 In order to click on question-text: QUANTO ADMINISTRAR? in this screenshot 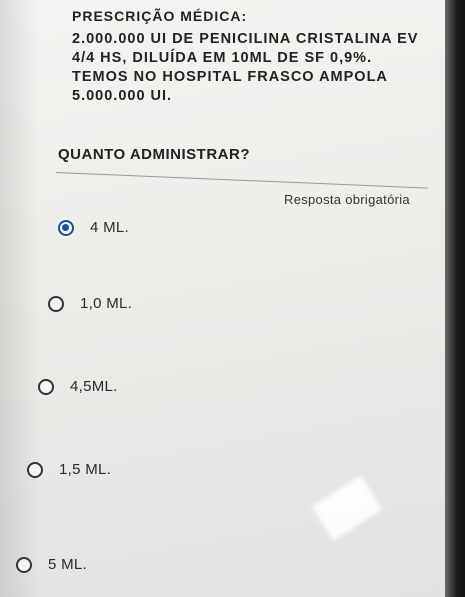, I will do `click(154, 154)`.